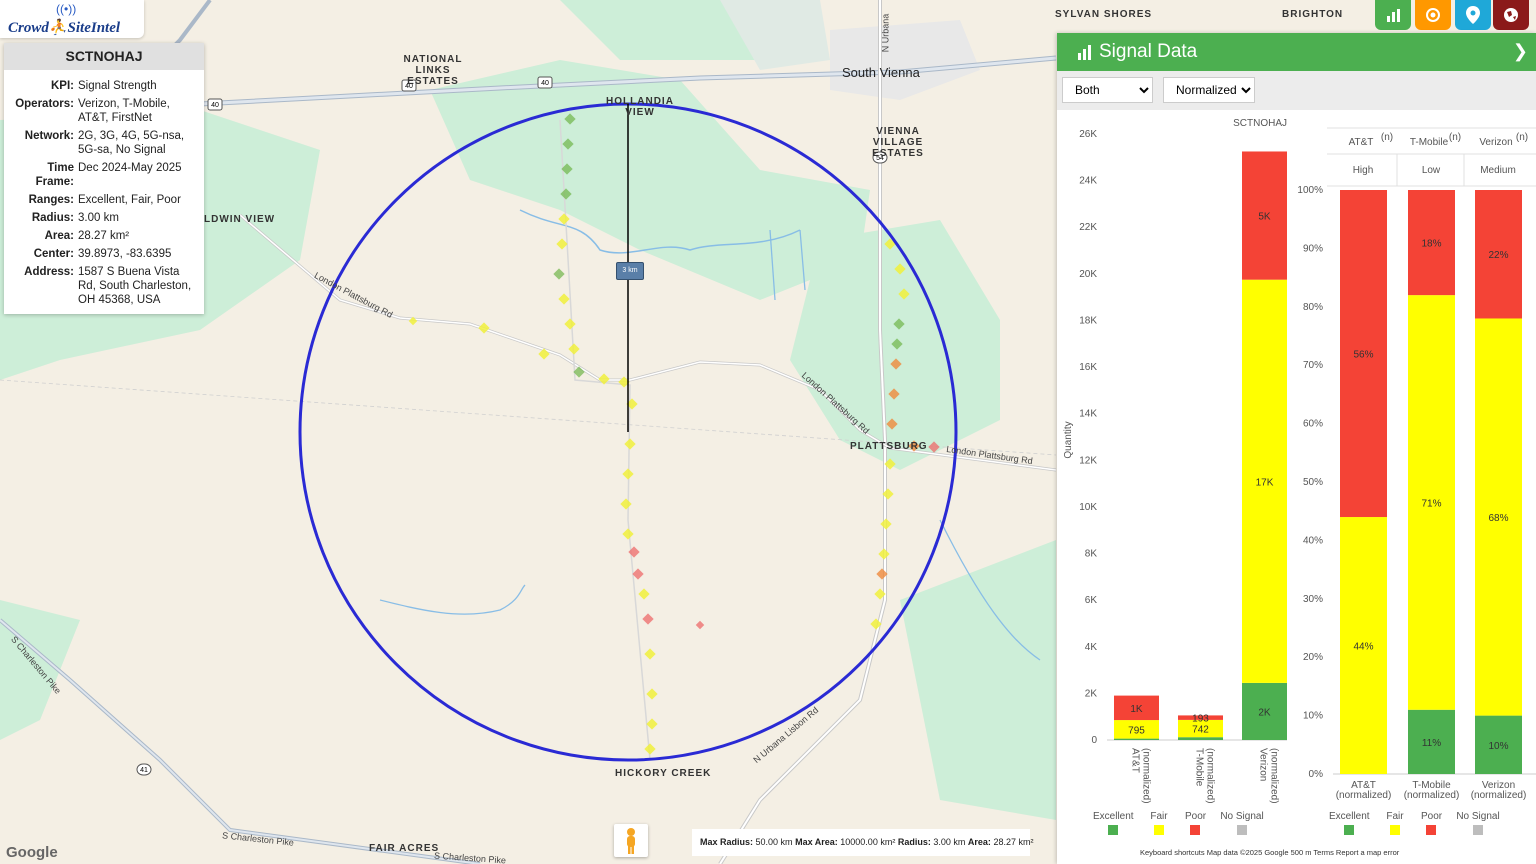 The image size is (1536, 864). Describe the element at coordinates (1088, 274) in the screenshot. I see `y-tick-label: 20K` at that location.